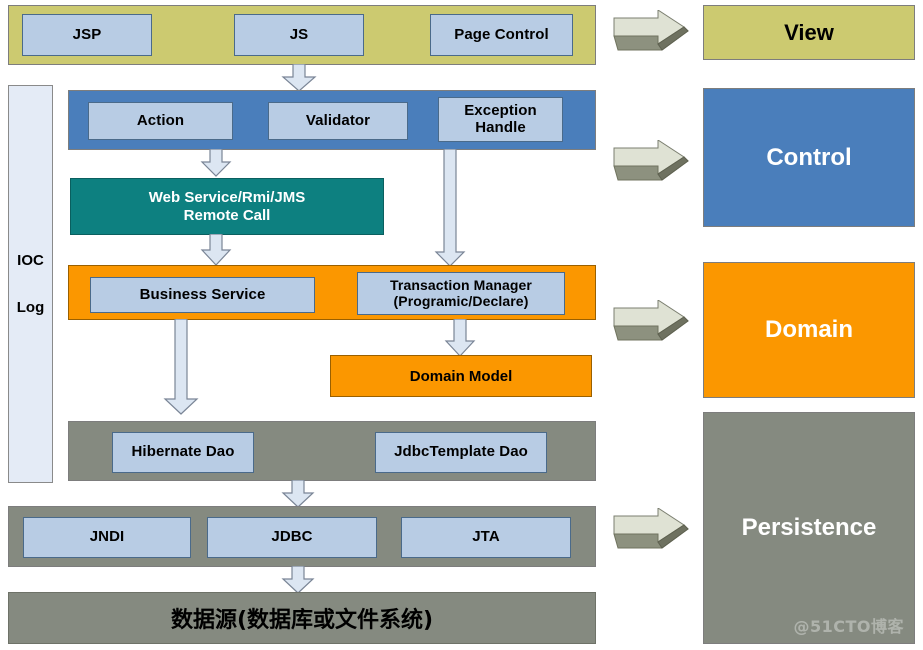  I want to click on arrow-control-to-domain-icon, so click(450, 208).